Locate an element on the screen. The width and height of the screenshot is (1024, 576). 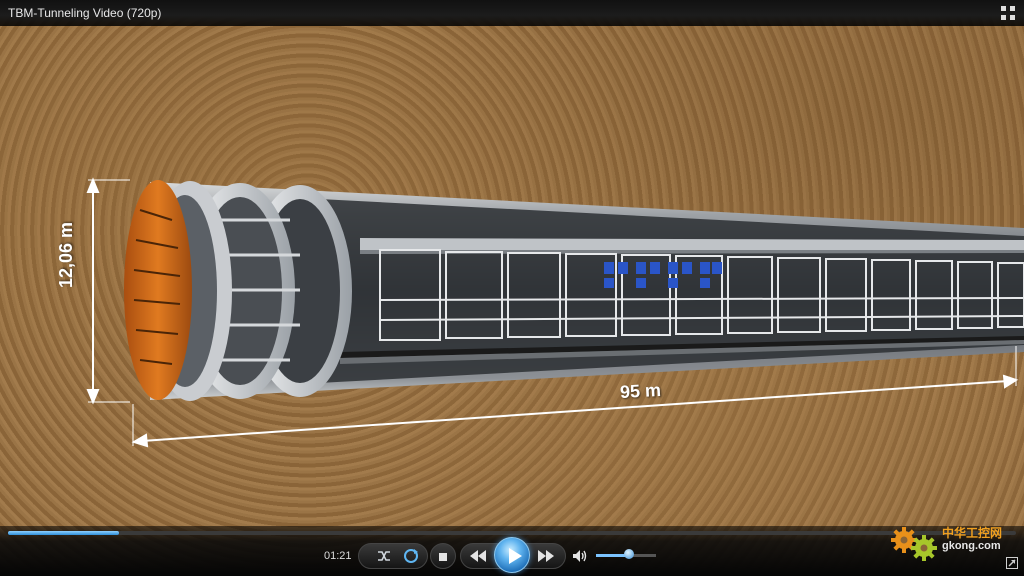
play-button is located at coordinates (512, 555).